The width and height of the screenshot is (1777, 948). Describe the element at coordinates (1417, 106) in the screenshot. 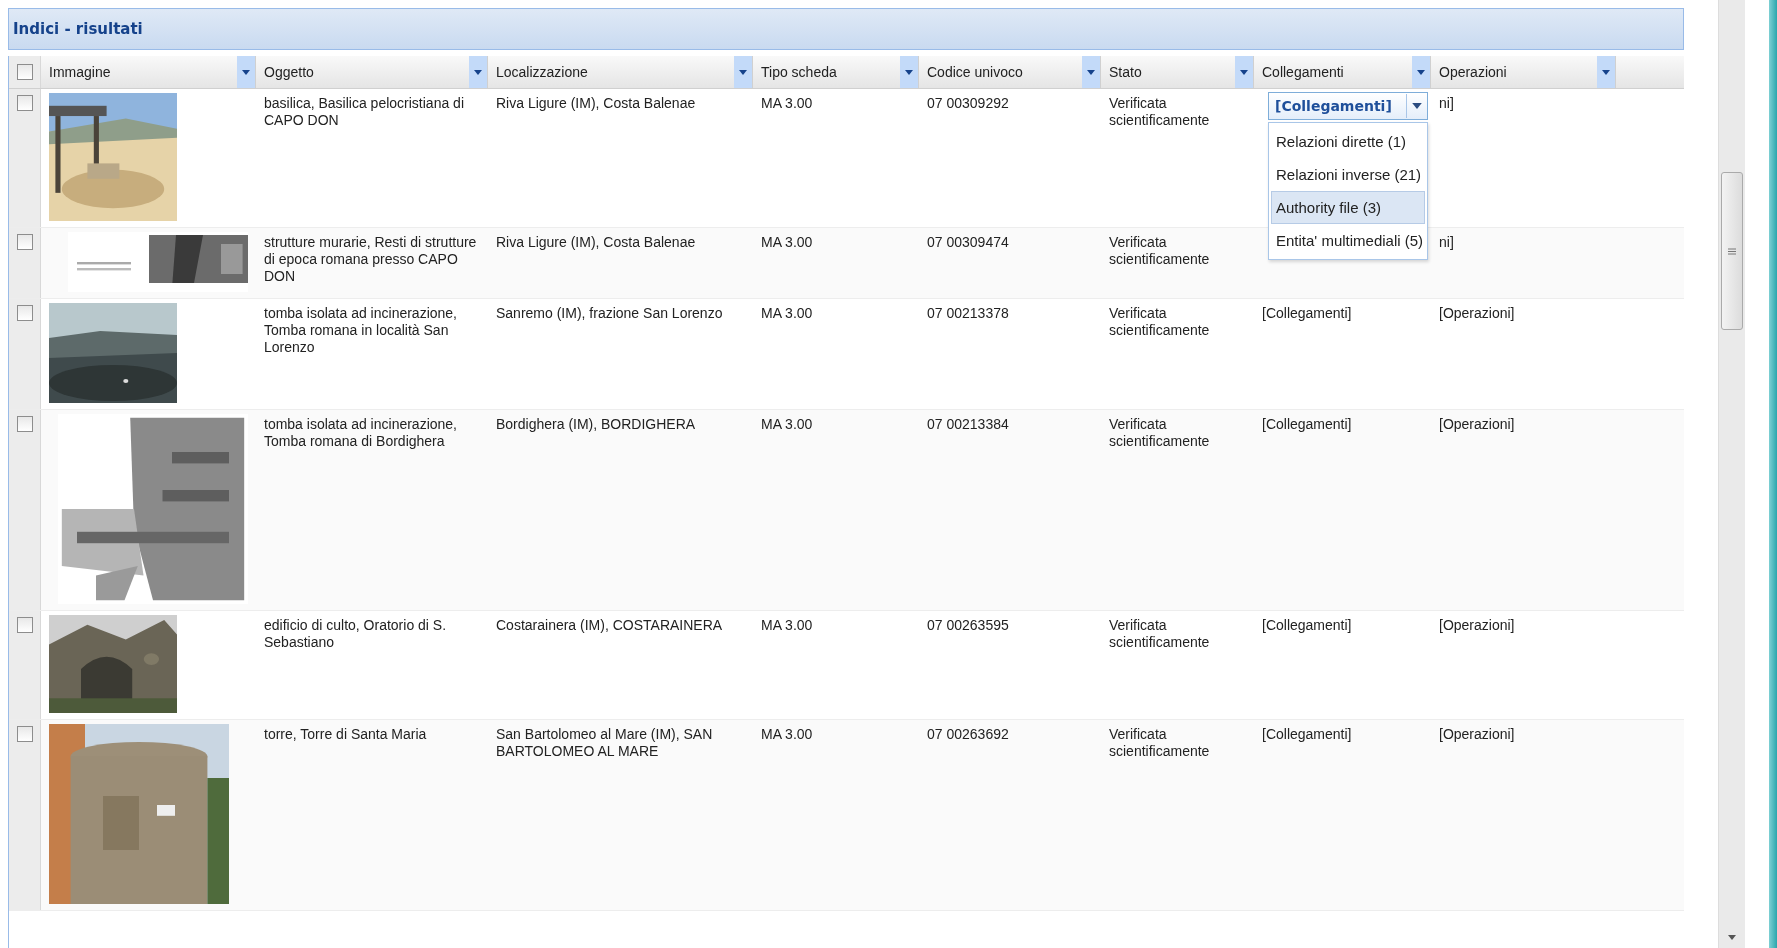

I see `chevron-down-icon` at that location.